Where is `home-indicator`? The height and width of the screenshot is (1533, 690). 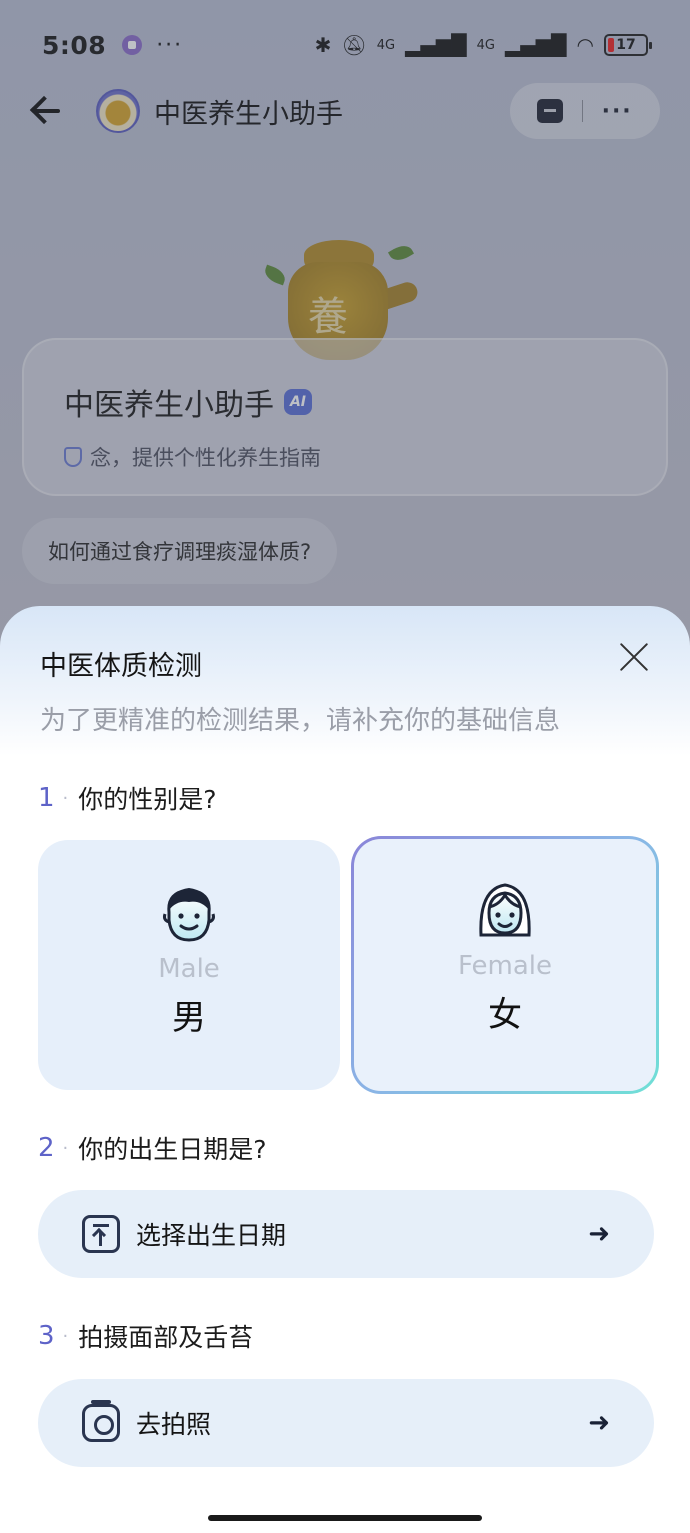 home-indicator is located at coordinates (345, 1518).